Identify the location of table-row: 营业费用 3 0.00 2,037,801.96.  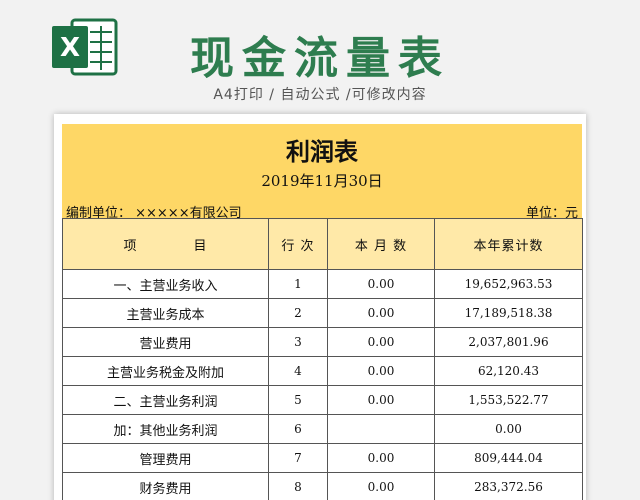
(322, 342).